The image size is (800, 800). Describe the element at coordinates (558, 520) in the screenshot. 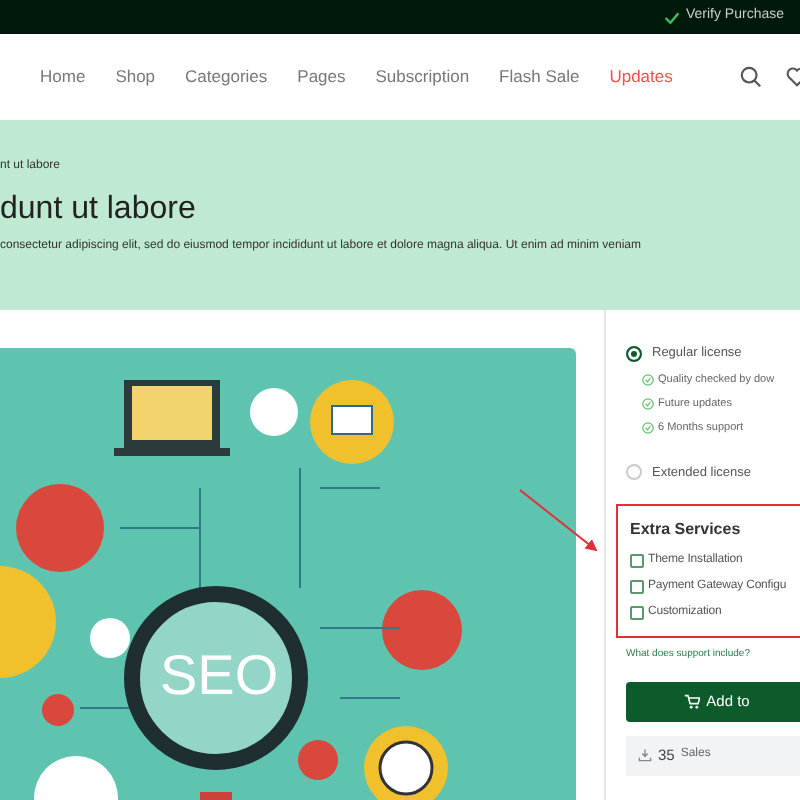

I see `pointer-arrow` at that location.